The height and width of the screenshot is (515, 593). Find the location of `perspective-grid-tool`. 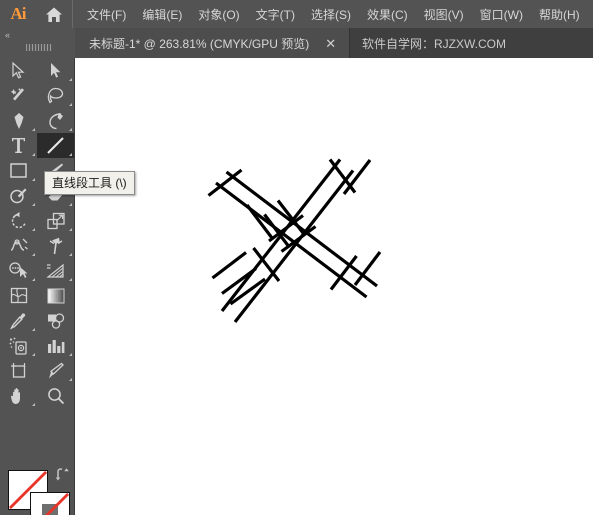

perspective-grid-tool is located at coordinates (55, 270).